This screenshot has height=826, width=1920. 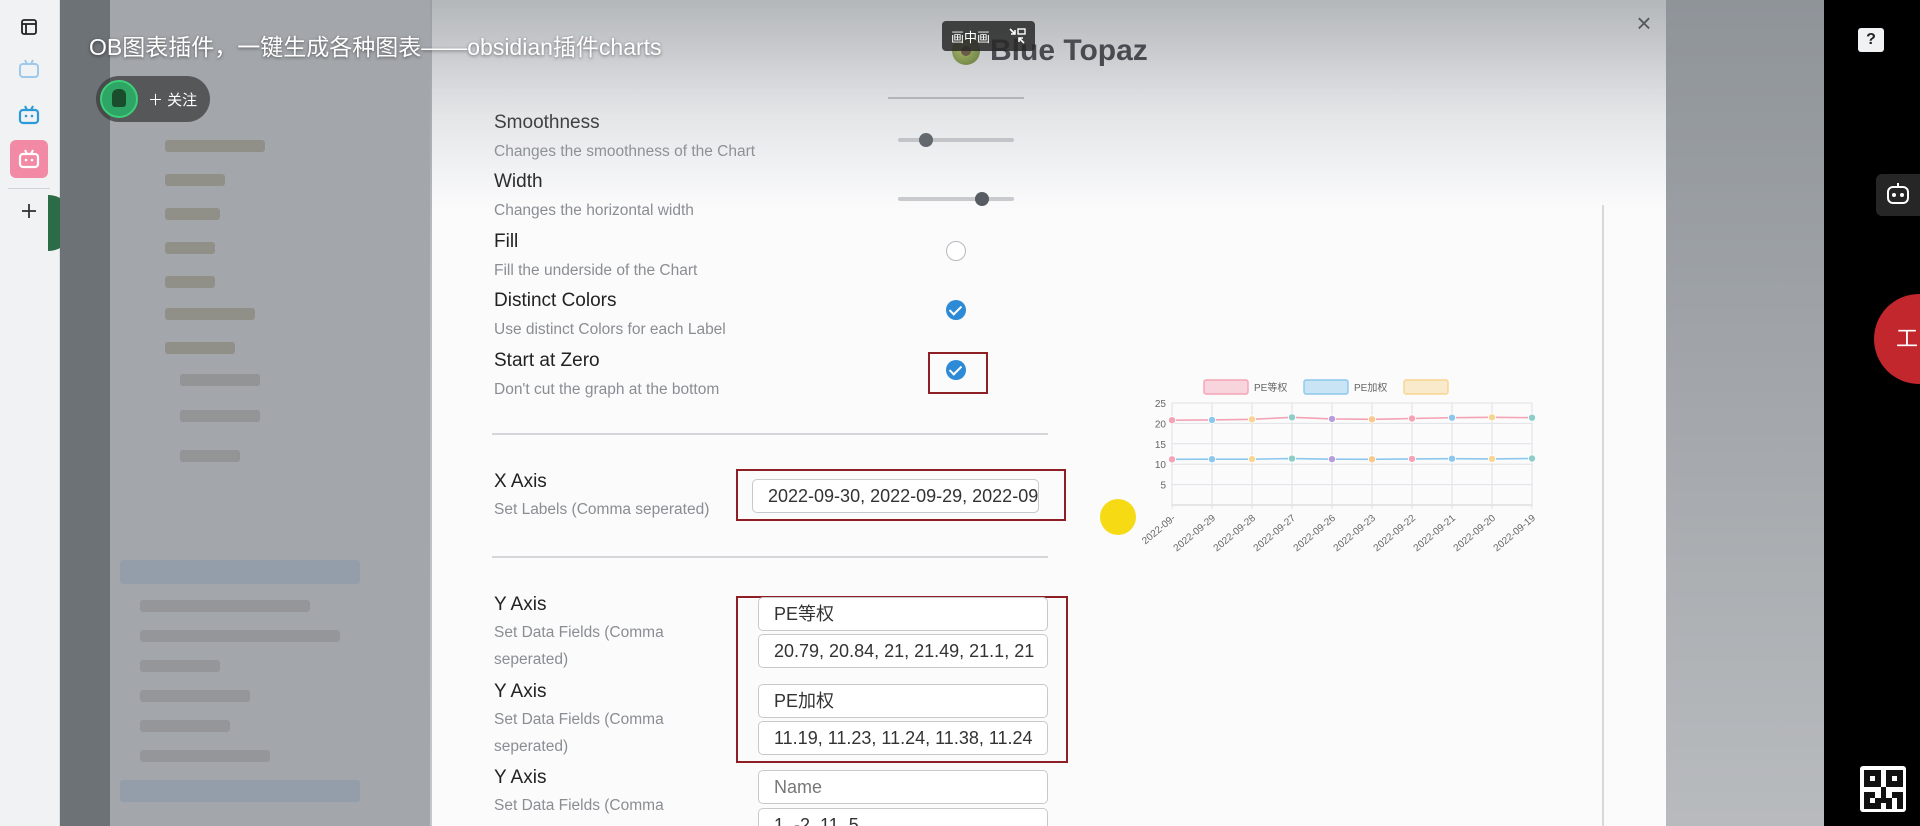 I want to click on preview-divider, so click(x=1603, y=515).